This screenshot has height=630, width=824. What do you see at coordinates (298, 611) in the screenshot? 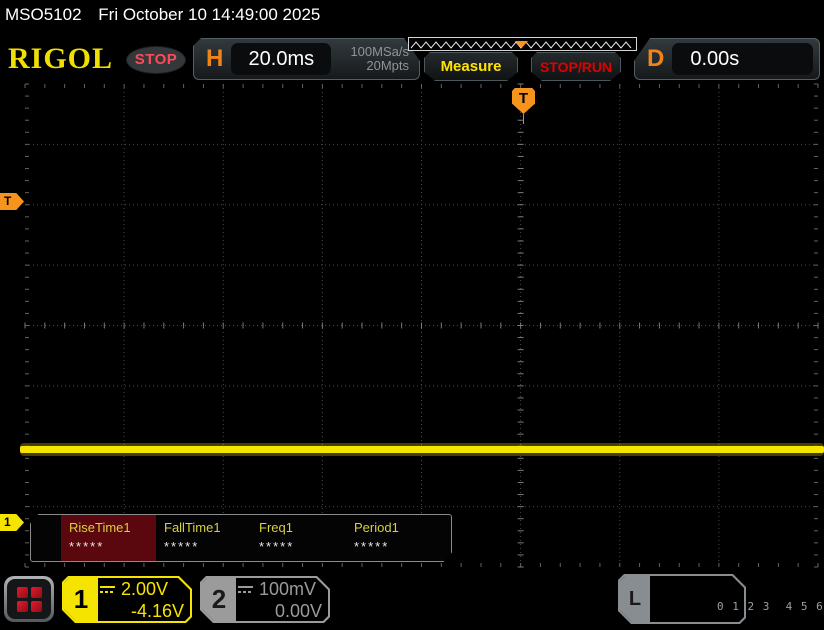
I see `channel2-offset: 0.00V` at bounding box center [298, 611].